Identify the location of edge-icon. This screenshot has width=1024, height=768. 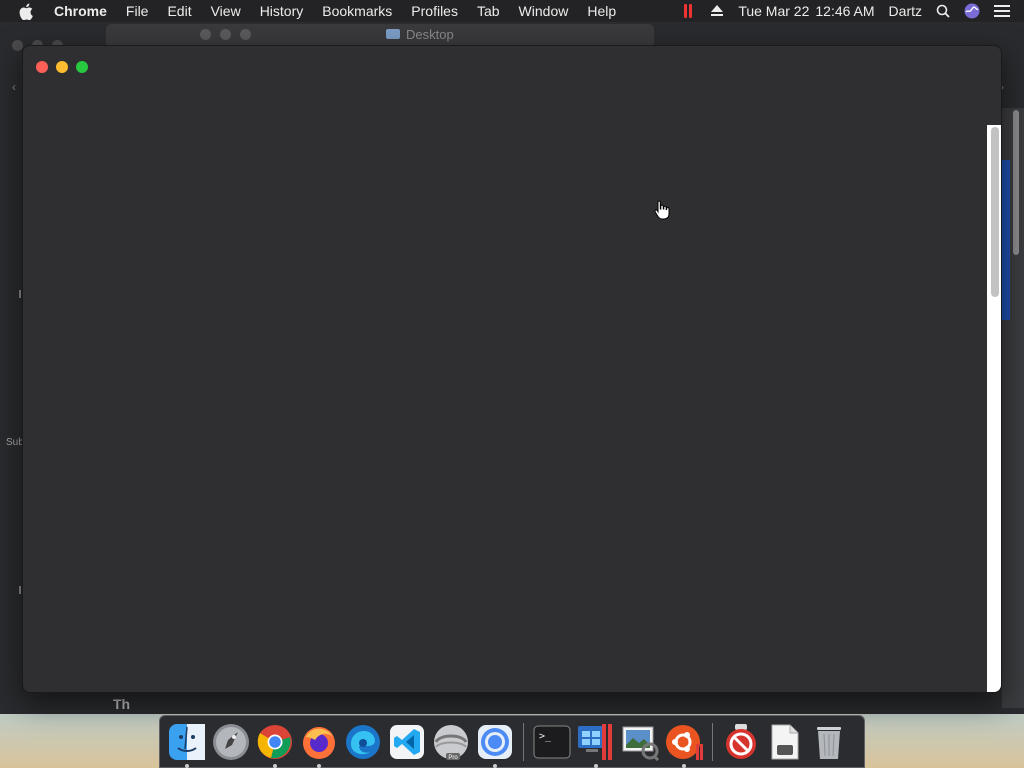
(363, 741).